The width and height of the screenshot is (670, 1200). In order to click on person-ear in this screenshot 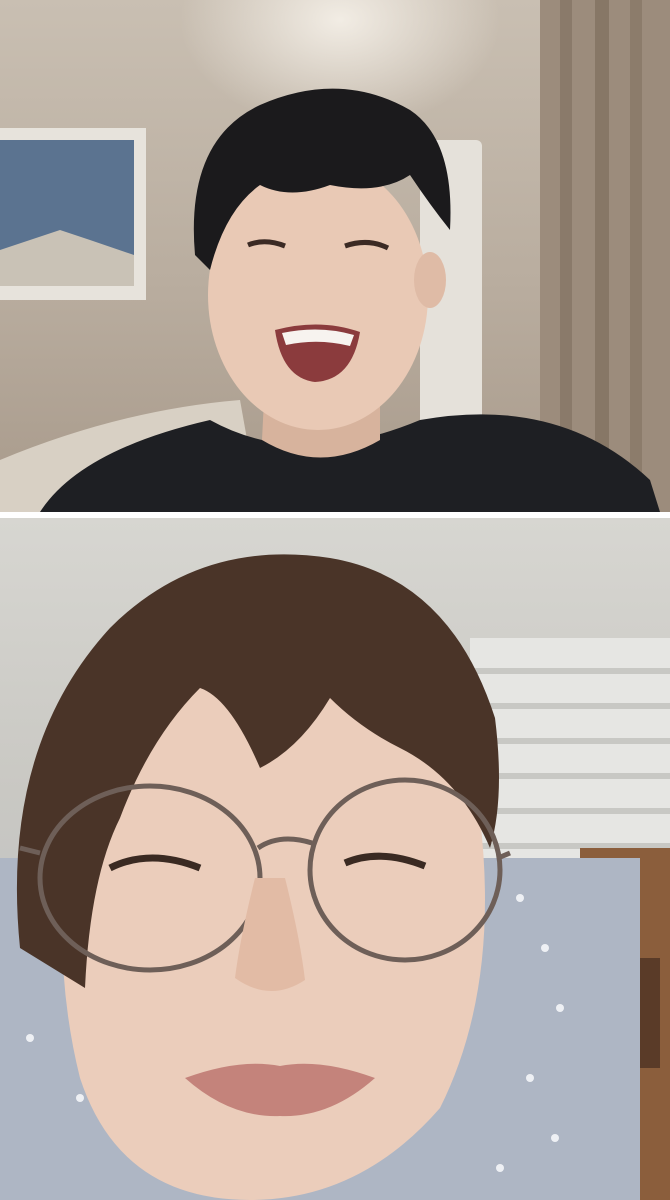, I will do `click(430, 280)`.